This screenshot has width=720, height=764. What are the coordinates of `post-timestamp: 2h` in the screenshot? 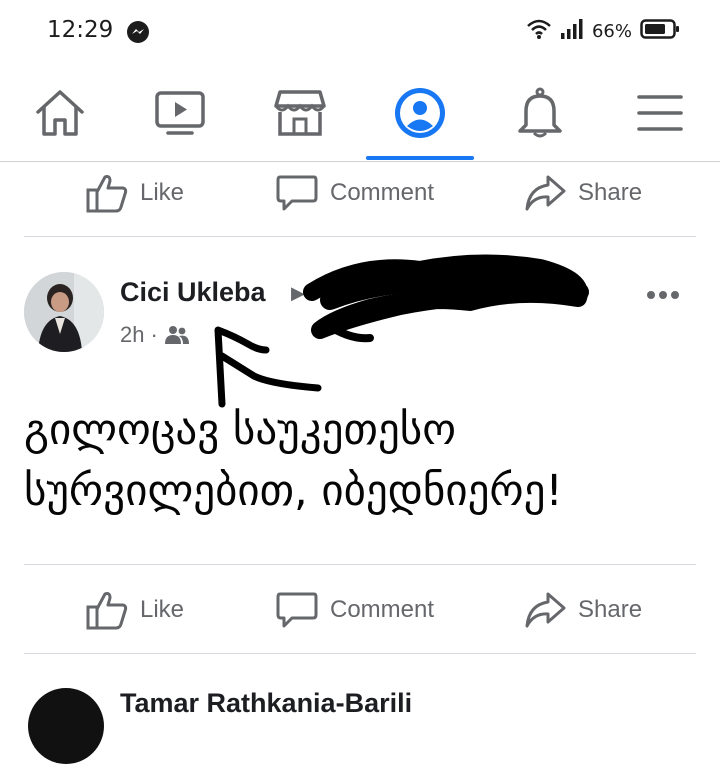 It's located at (132, 335).